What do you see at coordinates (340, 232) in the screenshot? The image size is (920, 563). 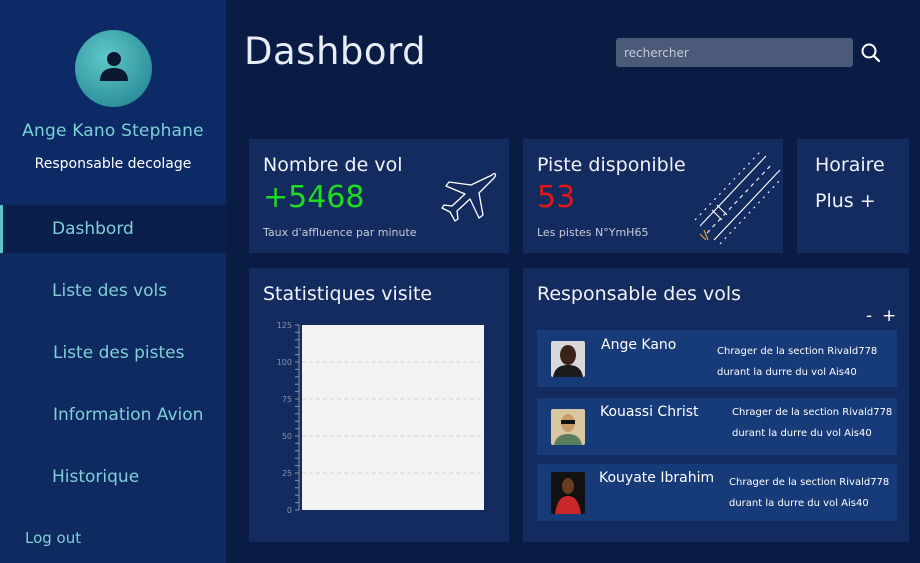 I see `card-subtitle: Taux d'affluence par minute` at bounding box center [340, 232].